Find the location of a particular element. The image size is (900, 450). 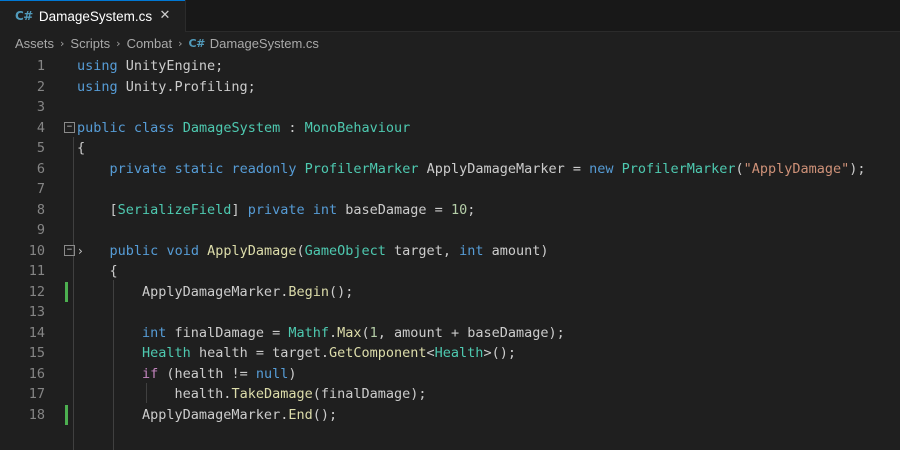

code-token: class is located at coordinates (154, 127).